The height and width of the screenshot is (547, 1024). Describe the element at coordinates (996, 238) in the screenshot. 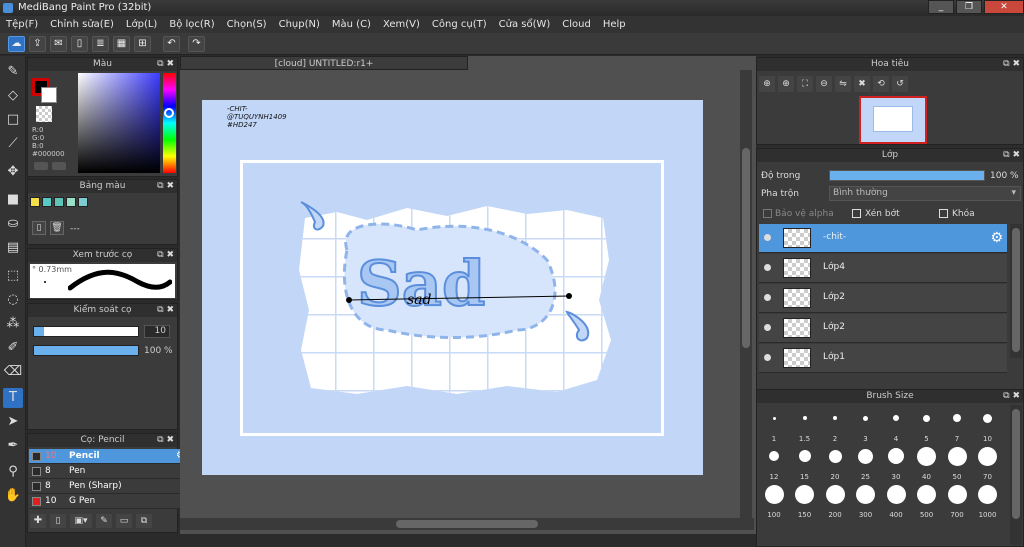

I see `gear-icon: ⚙` at that location.